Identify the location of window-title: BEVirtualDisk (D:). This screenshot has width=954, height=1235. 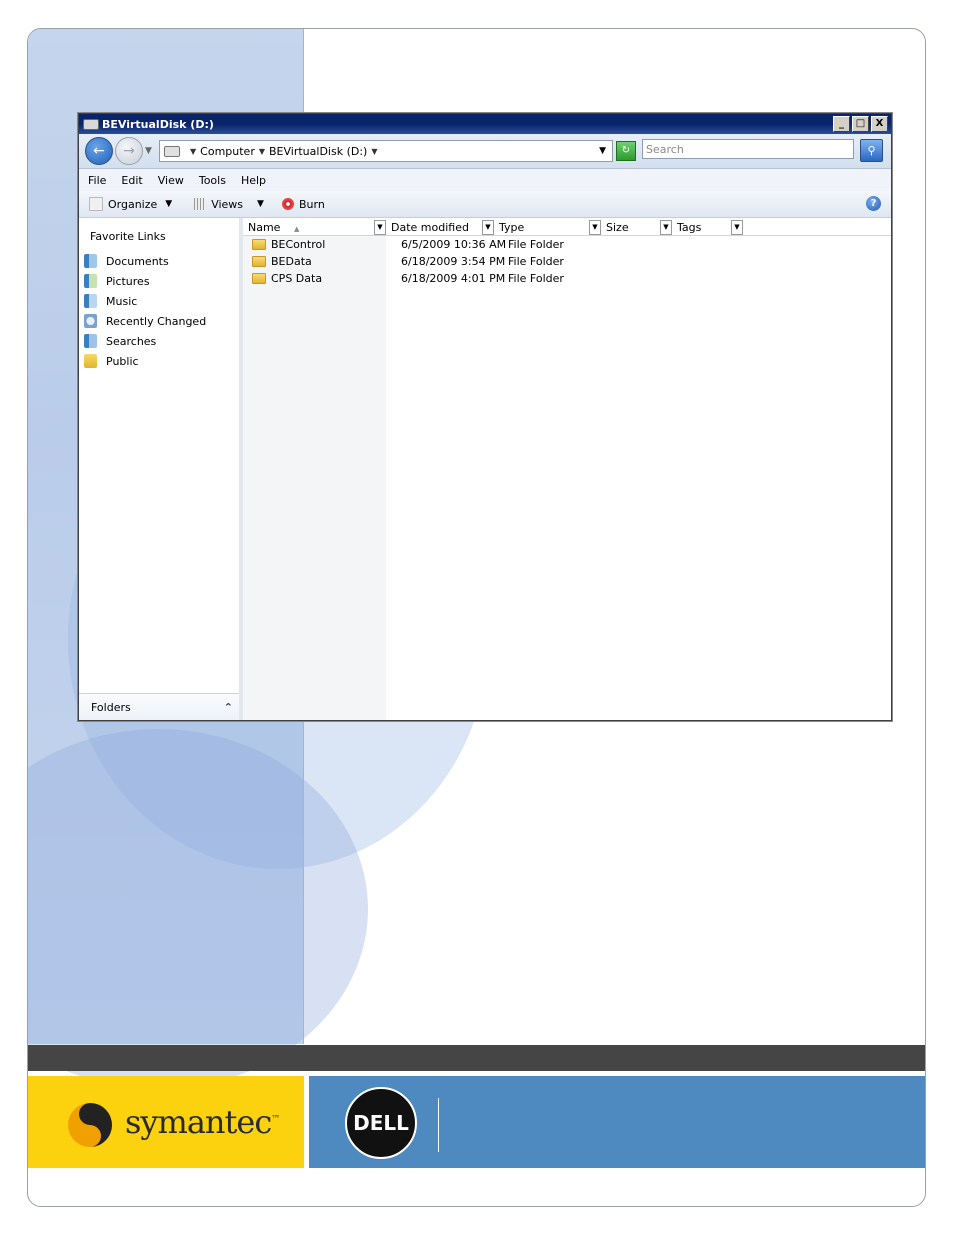
(158, 124).